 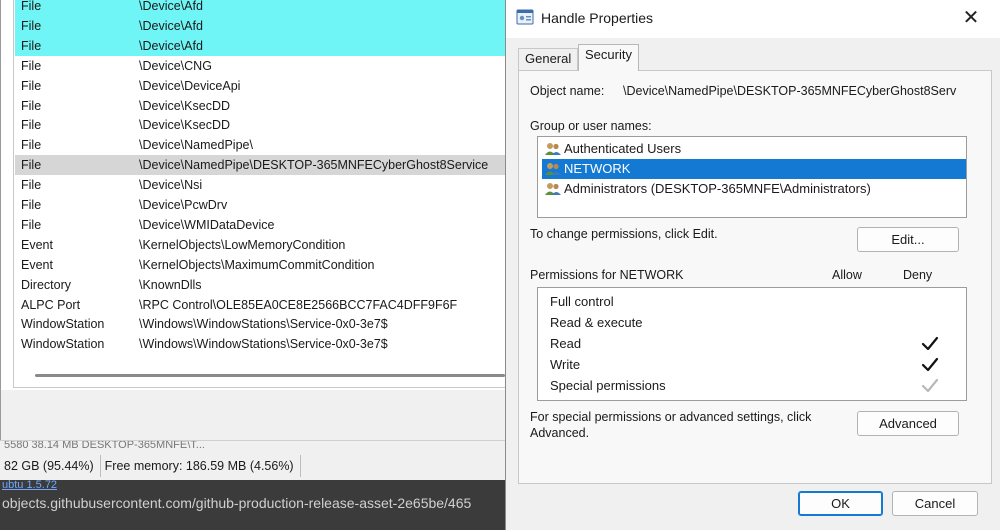 What do you see at coordinates (270, 375) in the screenshot?
I see `handles-horizontal-scrollbar` at bounding box center [270, 375].